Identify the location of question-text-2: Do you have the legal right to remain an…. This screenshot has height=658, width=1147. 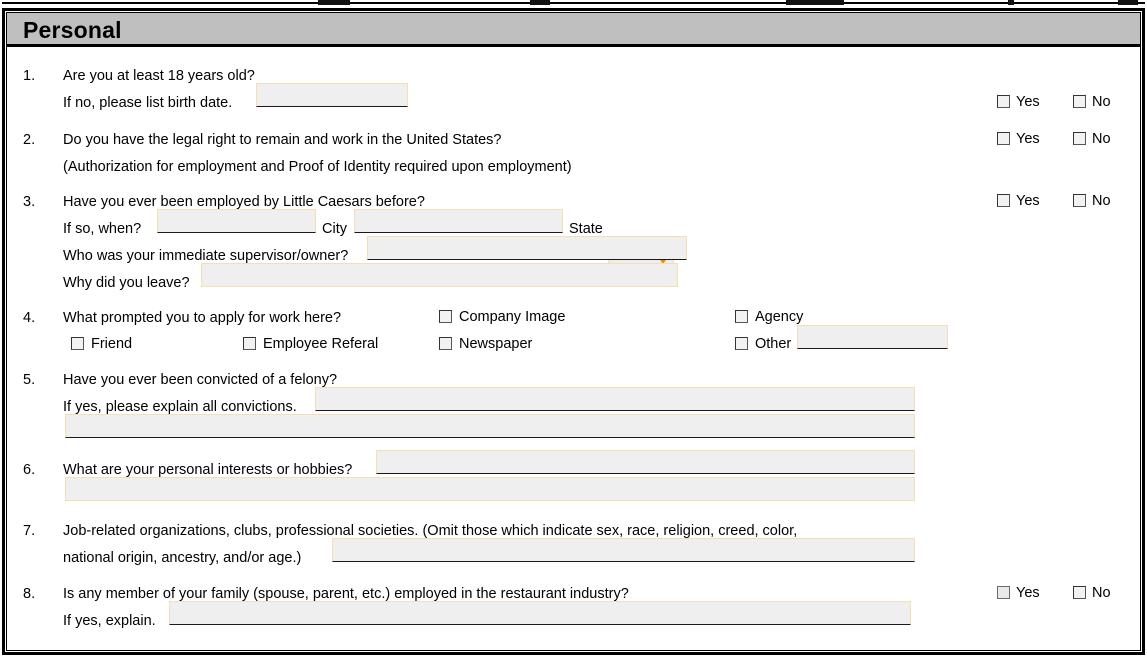
(282, 140).